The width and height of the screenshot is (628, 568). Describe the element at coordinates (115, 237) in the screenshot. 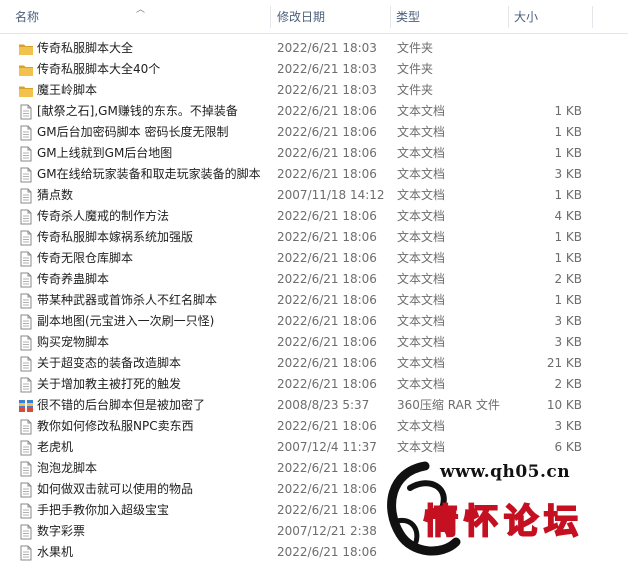

I see `file-name: 传奇私服脚本嫁祸系统加强版` at that location.